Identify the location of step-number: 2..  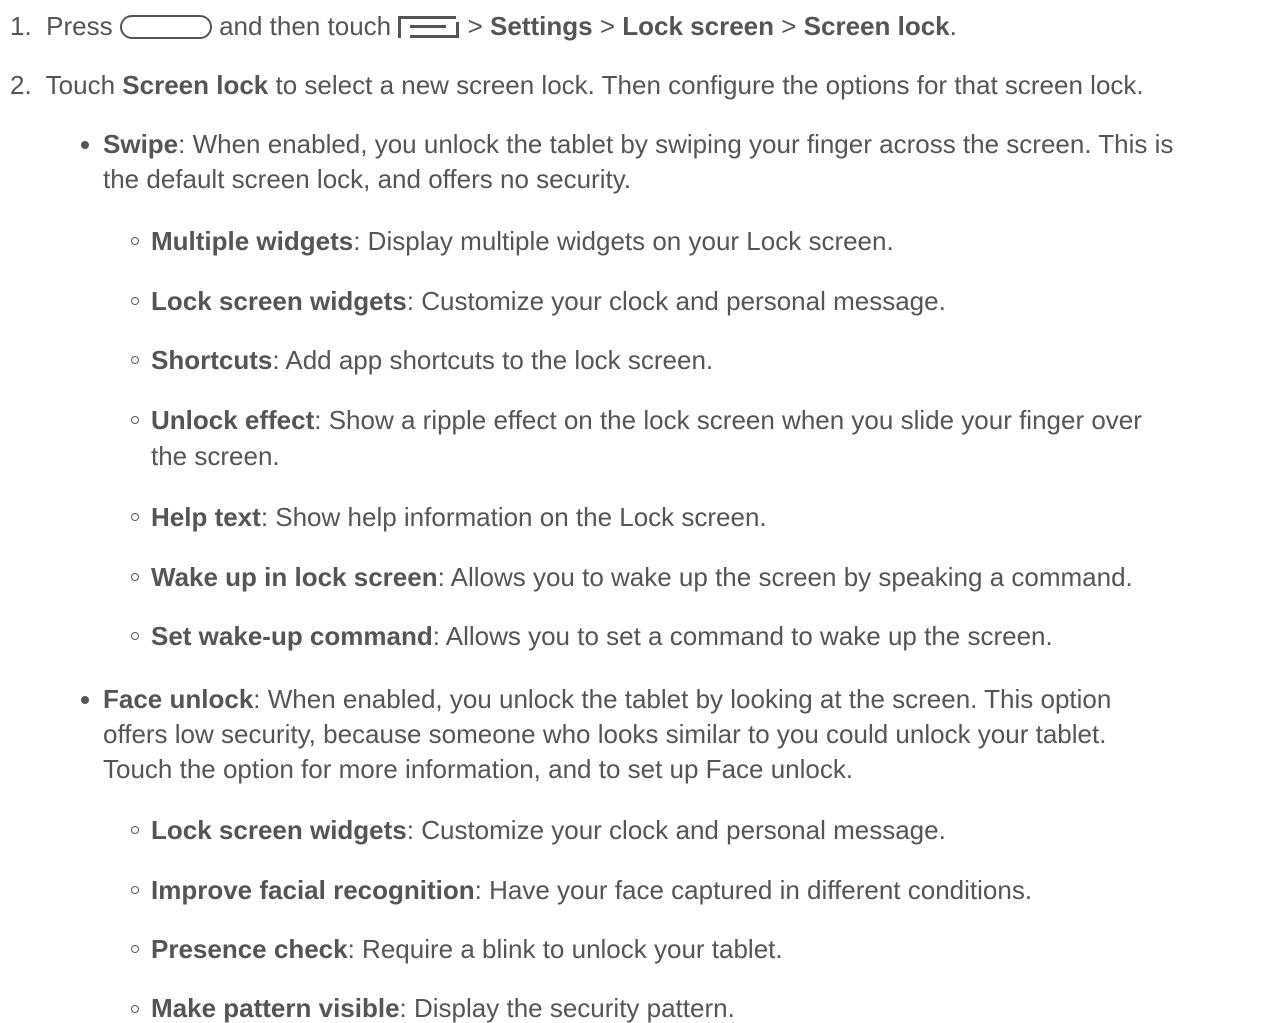
(21, 85).